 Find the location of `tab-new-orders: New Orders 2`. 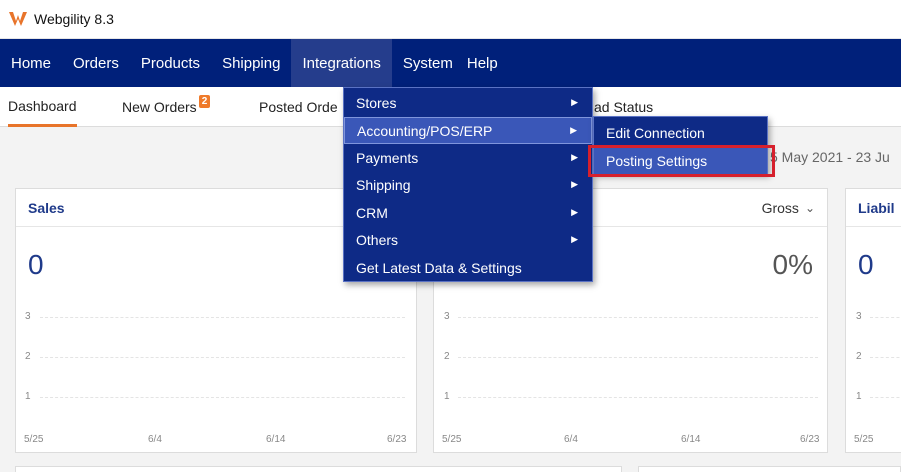

tab-new-orders: New Orders 2 is located at coordinates (166, 107).